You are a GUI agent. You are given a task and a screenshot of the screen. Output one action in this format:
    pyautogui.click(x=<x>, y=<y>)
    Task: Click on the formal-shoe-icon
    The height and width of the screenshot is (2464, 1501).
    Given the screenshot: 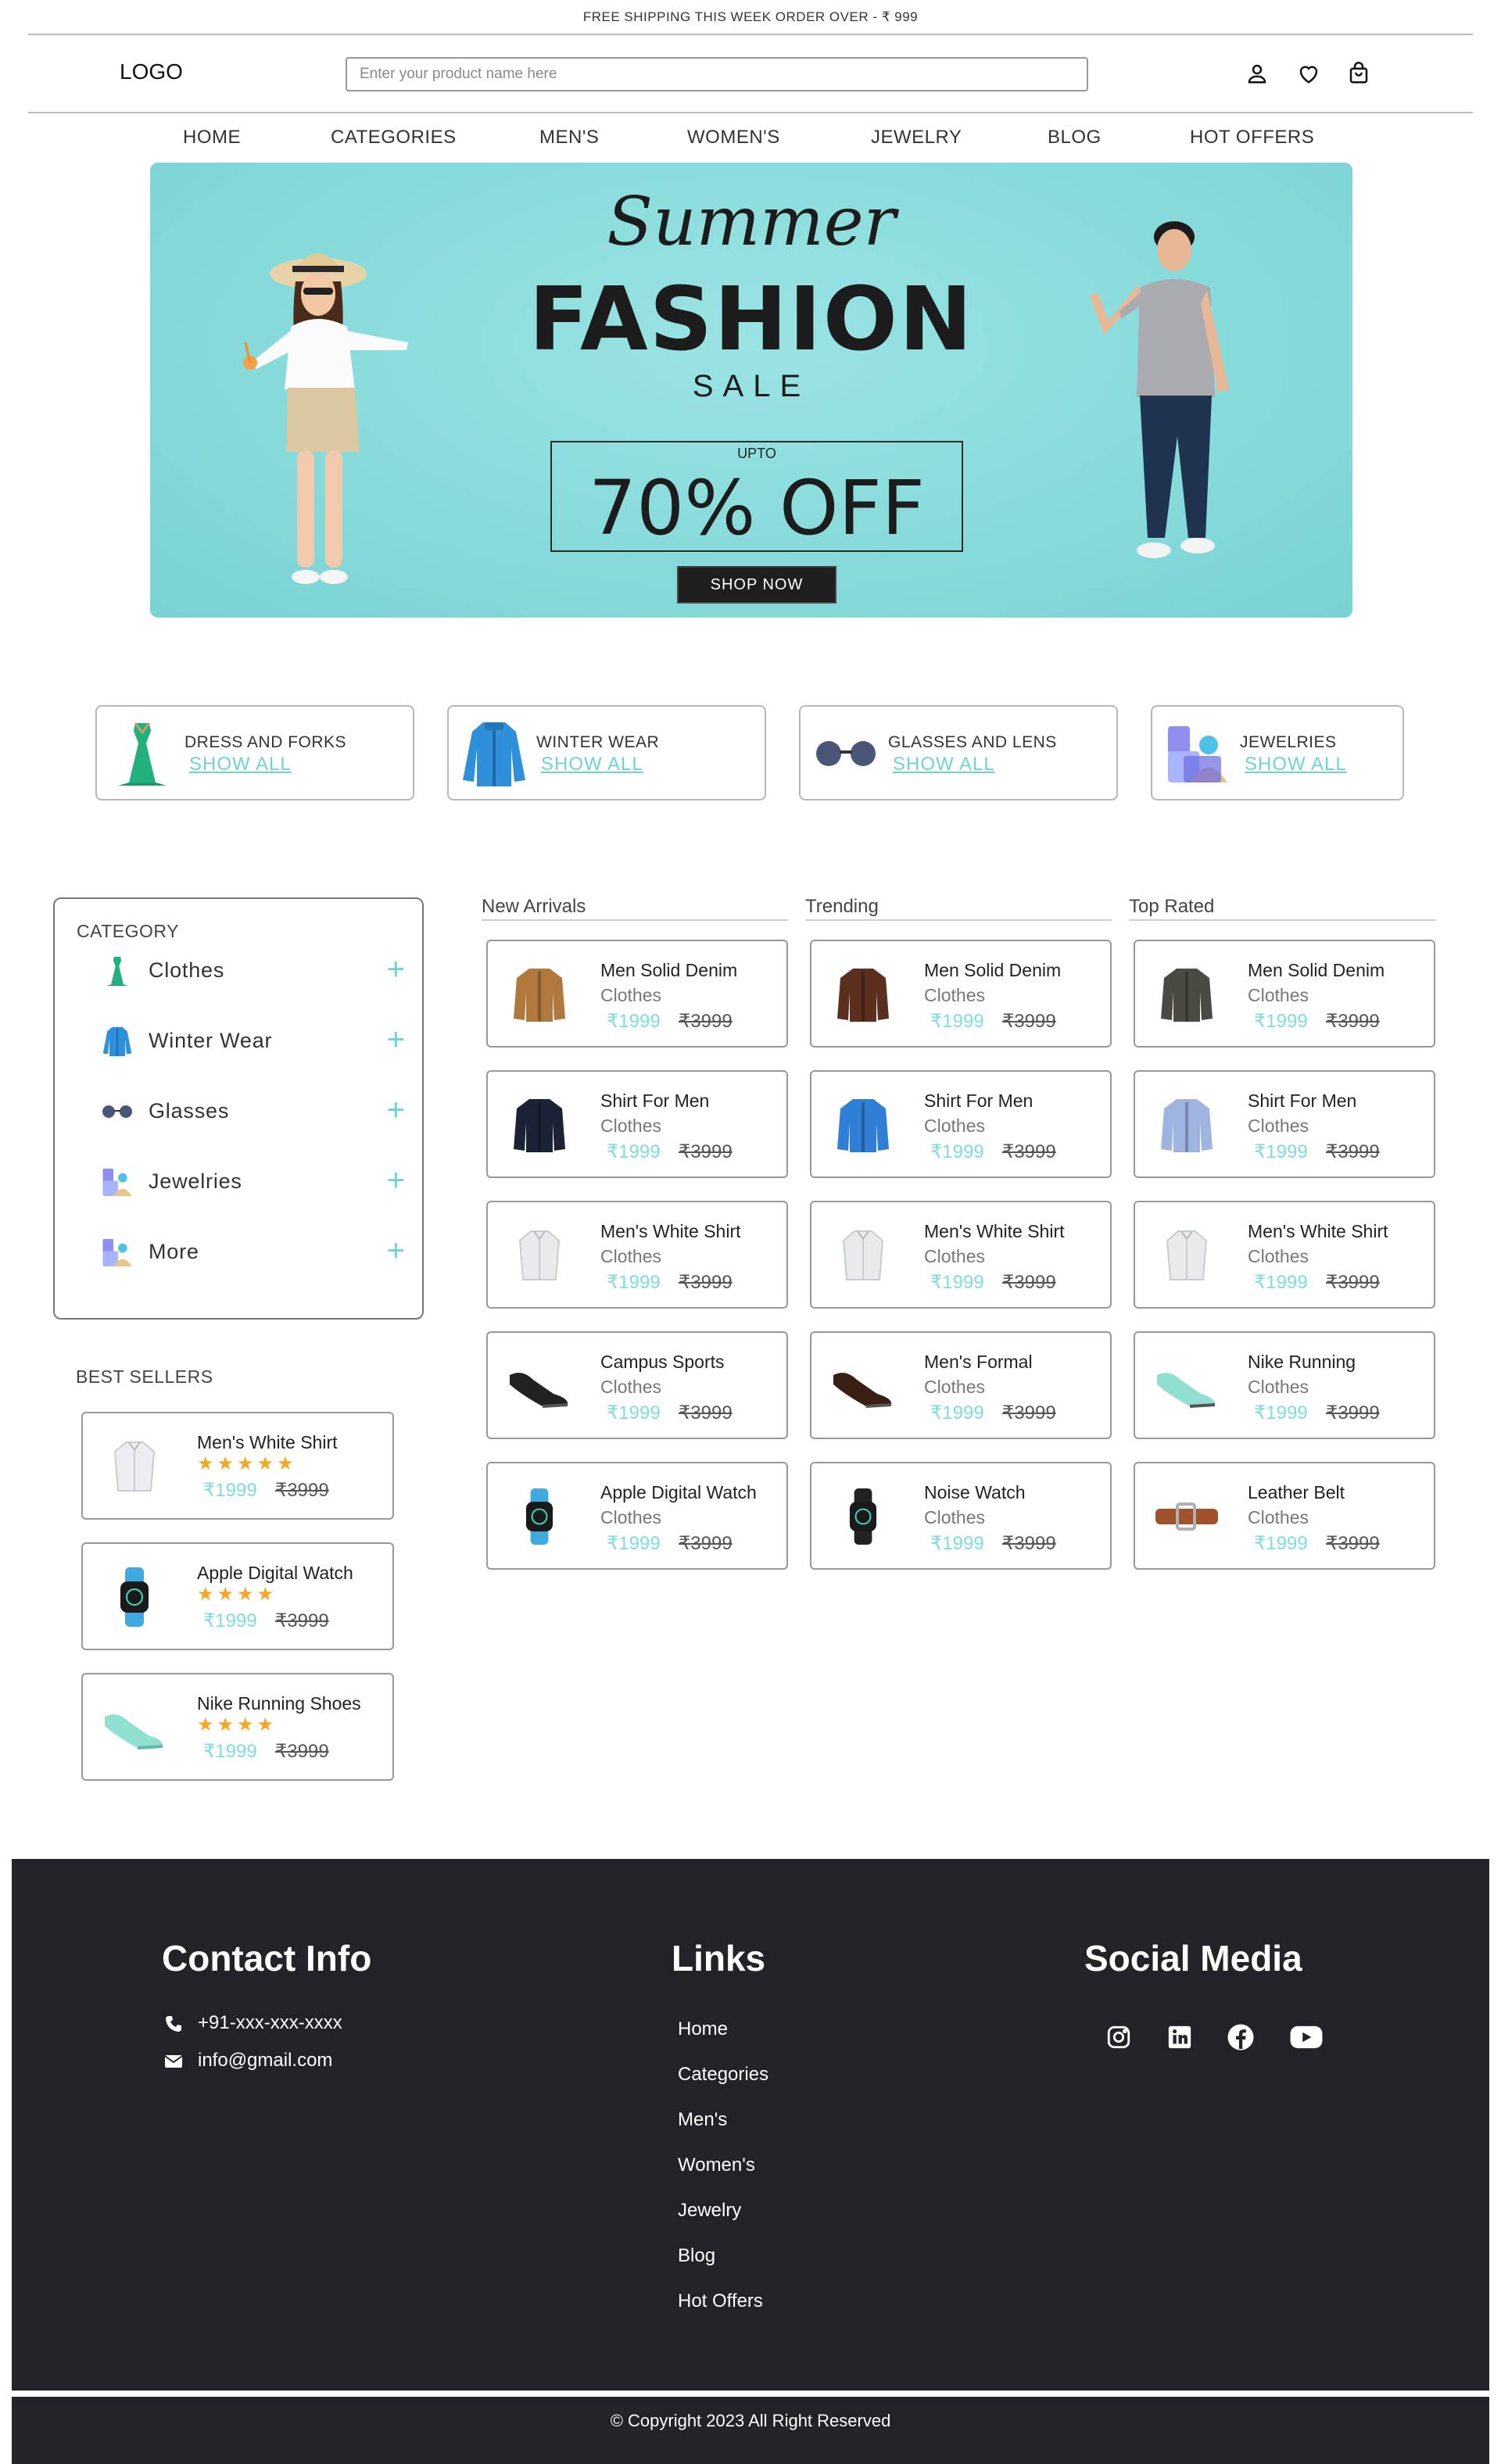 What is the action you would take?
    pyautogui.click(x=863, y=1386)
    